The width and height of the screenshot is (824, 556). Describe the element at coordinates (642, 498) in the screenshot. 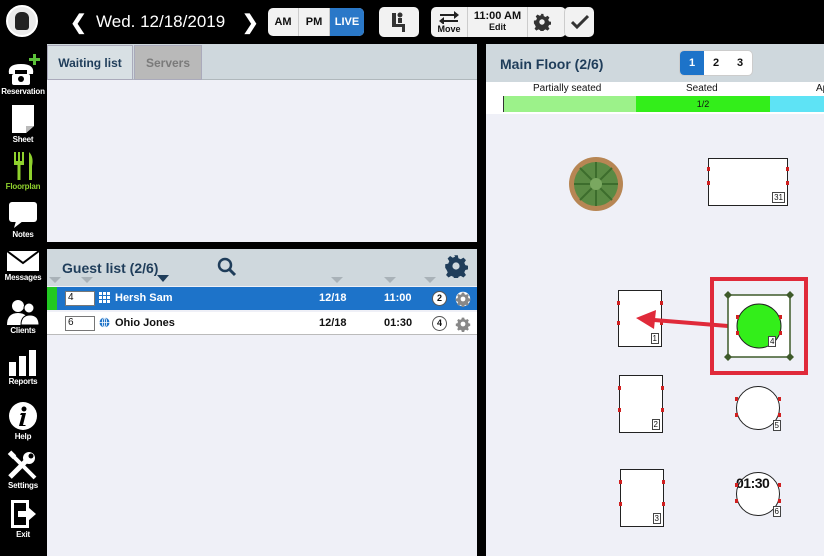

I see `table-3: 3` at that location.